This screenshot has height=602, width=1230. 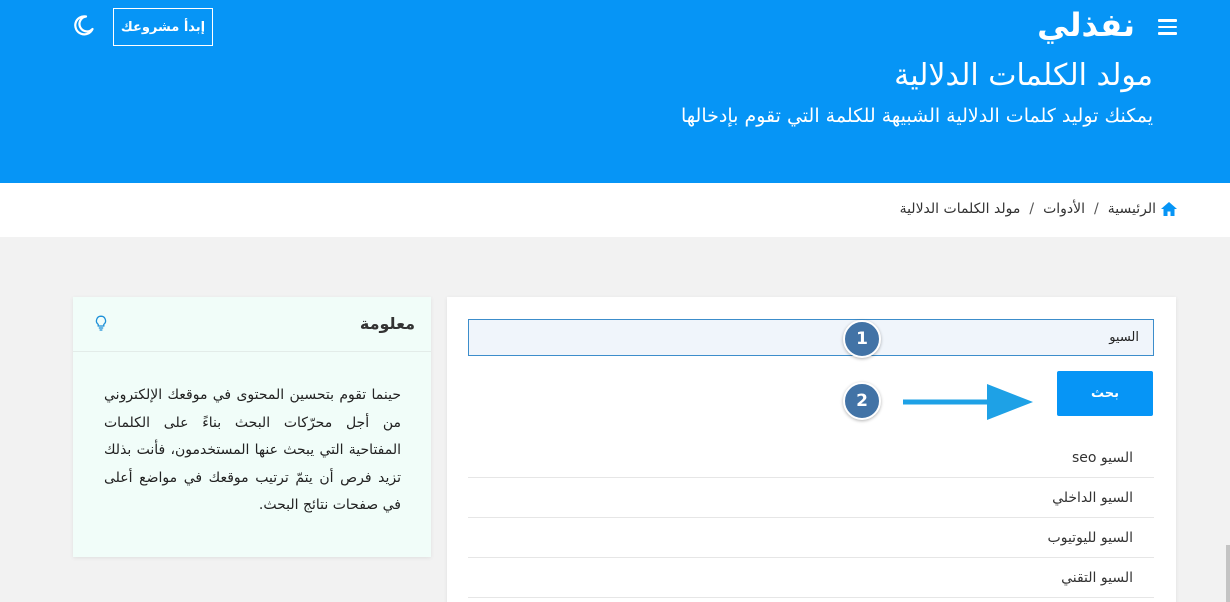 I want to click on search-button: بحث, so click(x=1105, y=393).